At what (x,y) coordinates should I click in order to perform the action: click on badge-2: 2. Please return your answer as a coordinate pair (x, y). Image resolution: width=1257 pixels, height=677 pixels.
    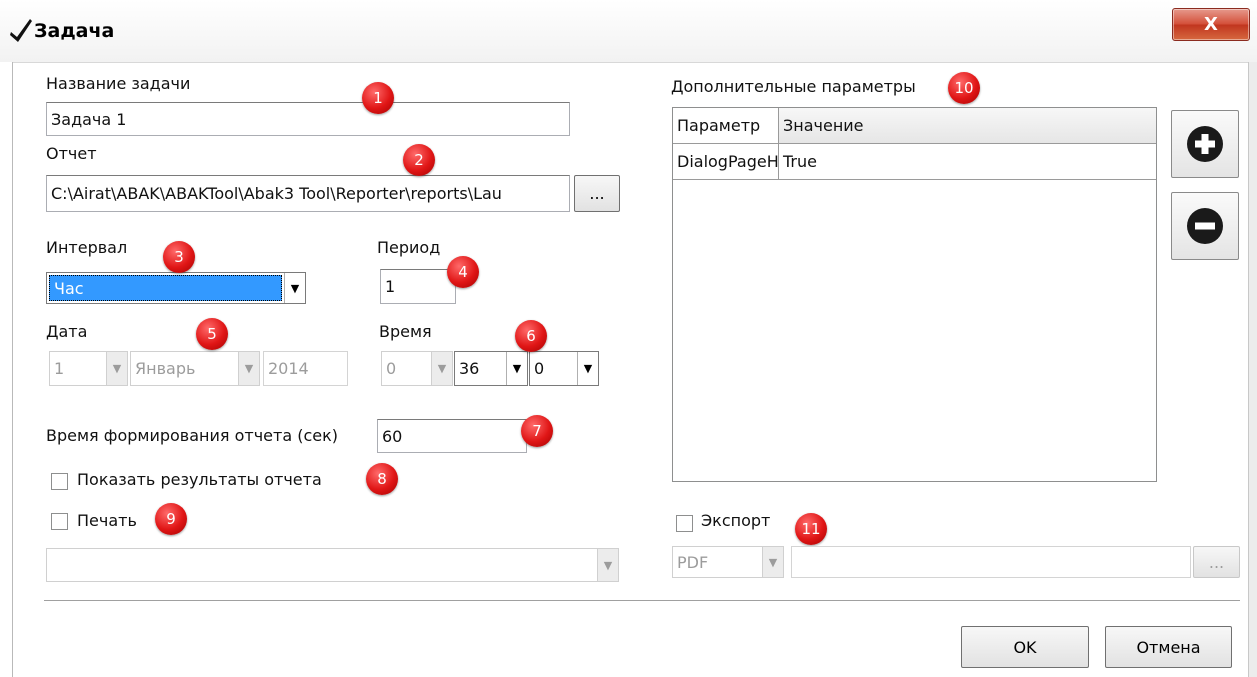
    Looking at the image, I should click on (419, 160).